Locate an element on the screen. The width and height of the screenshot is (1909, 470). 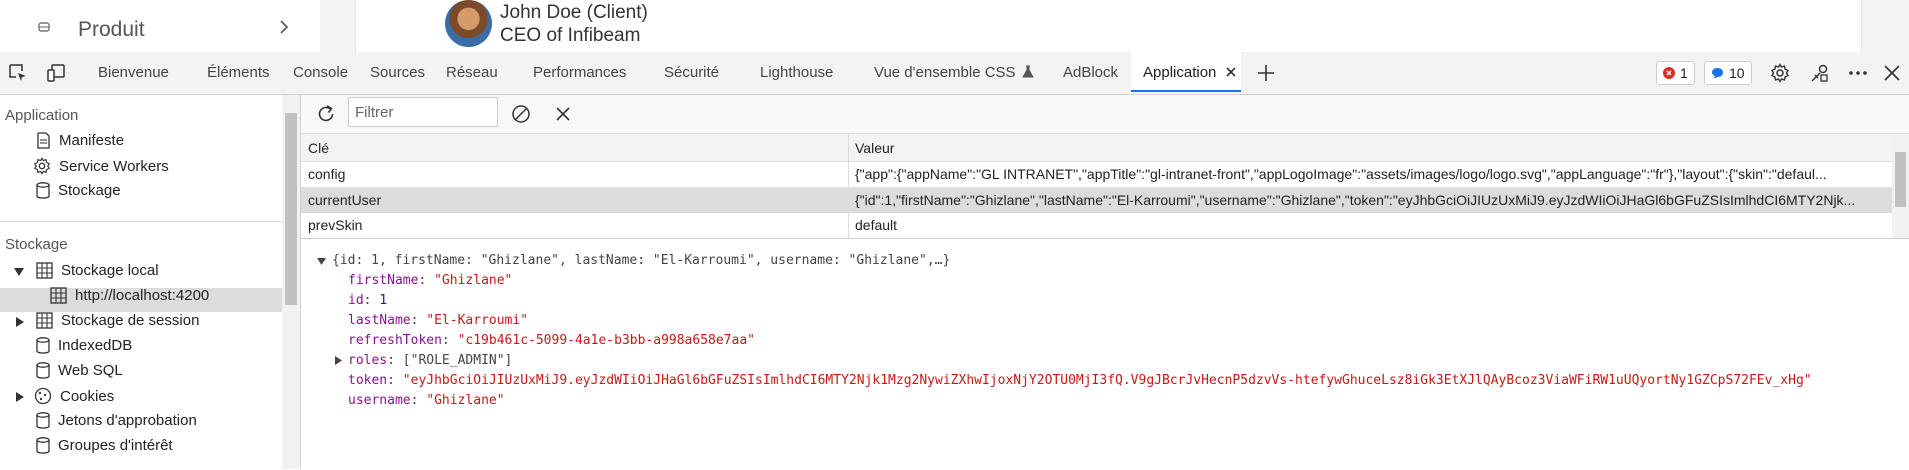
sidebar-item-cookies: Cookies is located at coordinates (74, 396).